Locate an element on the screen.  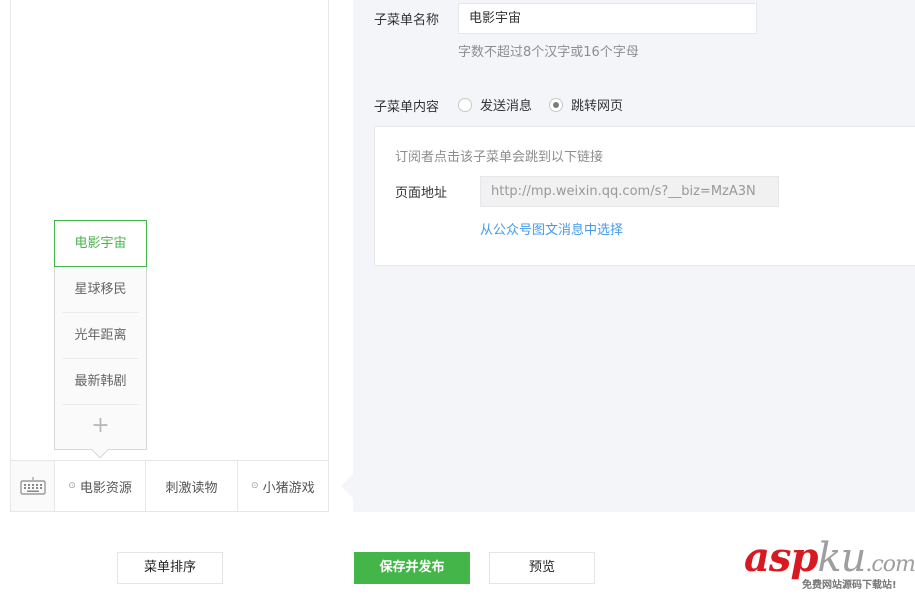
submenu-content-label: 子菜单内容 is located at coordinates (407, 107).